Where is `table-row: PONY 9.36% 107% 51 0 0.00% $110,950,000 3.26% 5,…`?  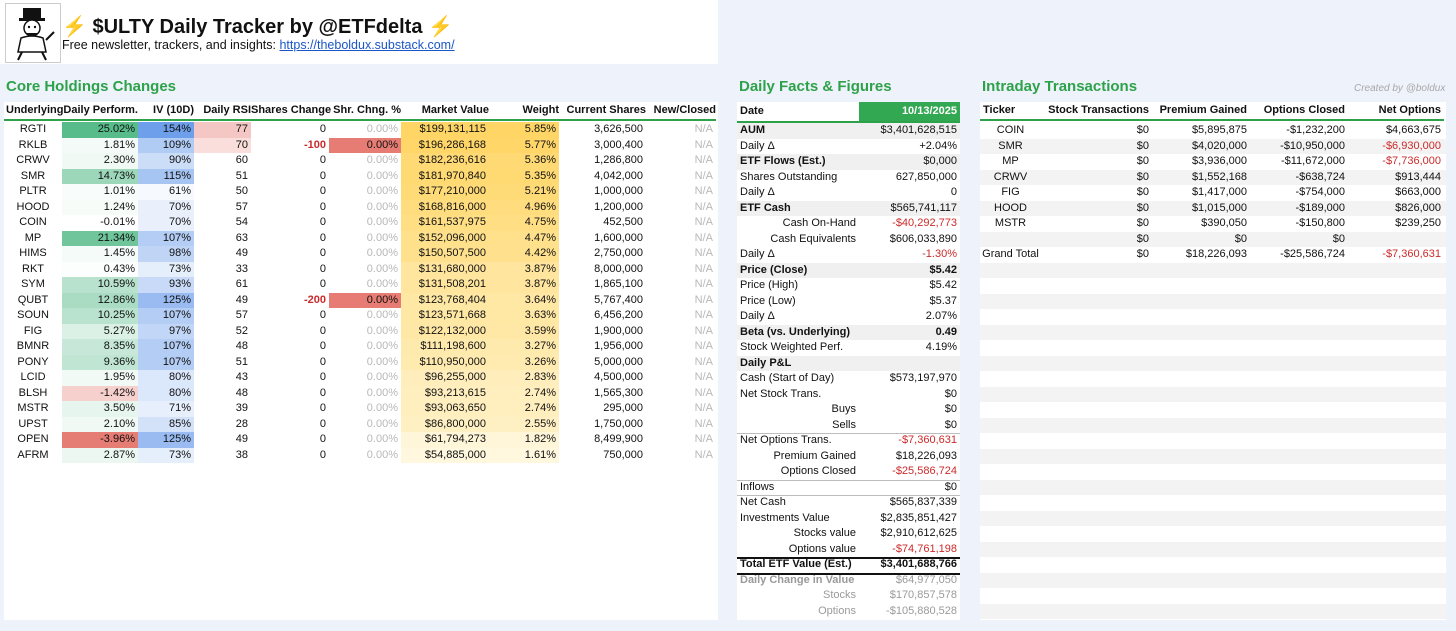
table-row: PONY 9.36% 107% 51 0 0.00% $110,950,000 3.26% 5,… is located at coordinates (361, 362).